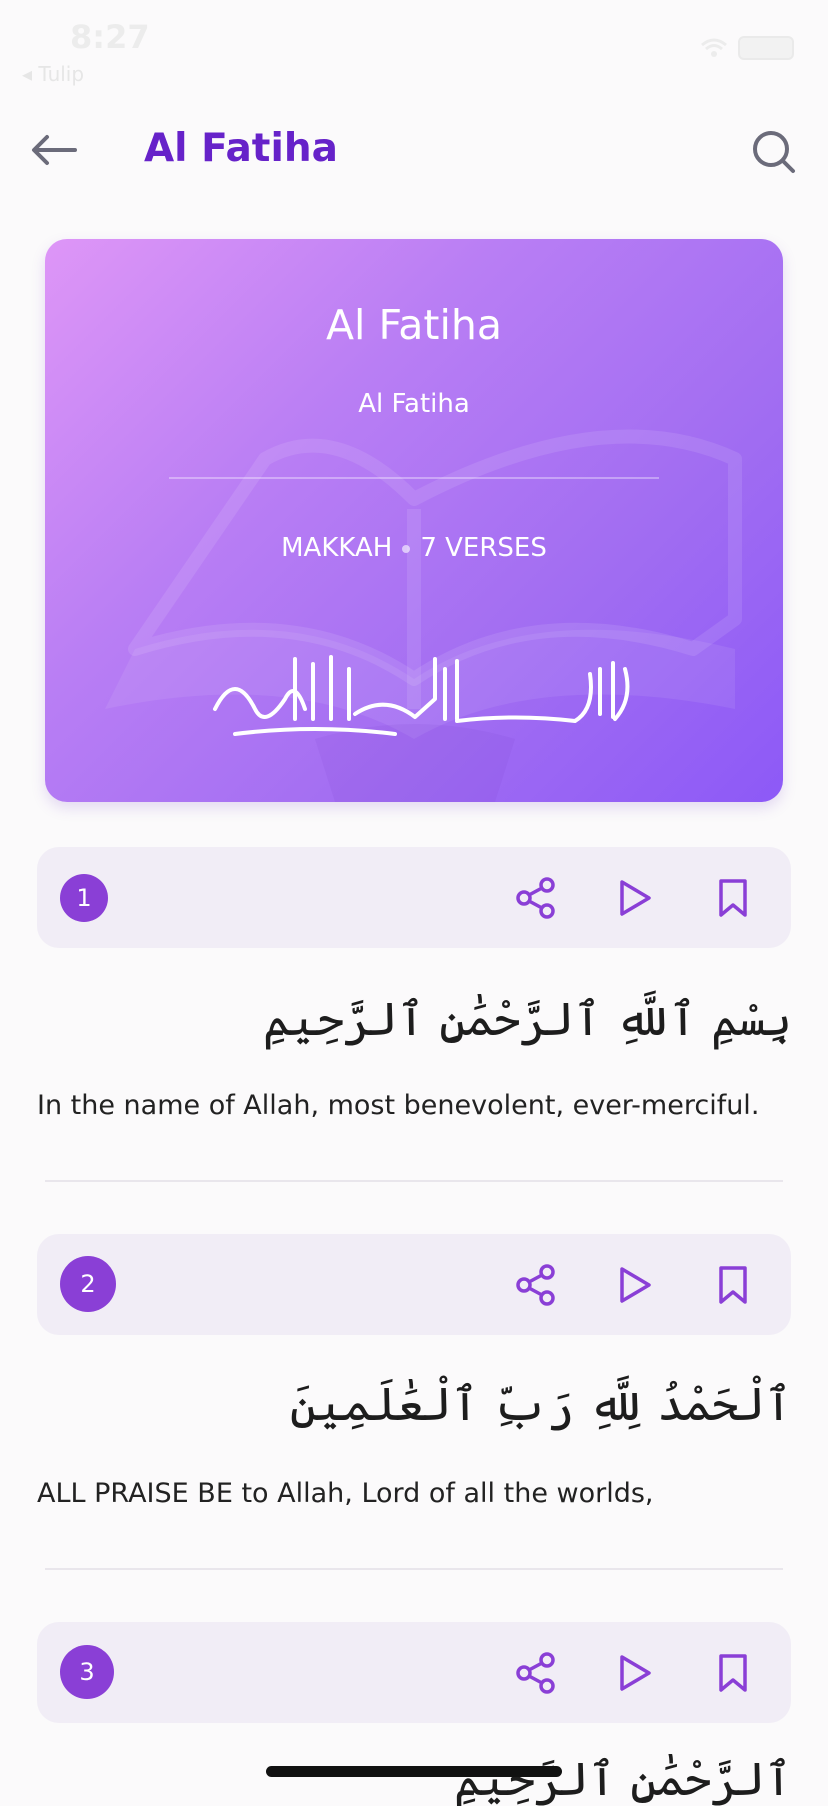 This screenshot has width=828, height=1806. Describe the element at coordinates (527, 1019) in the screenshot. I see `verse-arabic-text: بِسْمِ ٱللَّهِ ٱلرَّحْمَٰنِ ٱلرَّحِيمِ` at that location.